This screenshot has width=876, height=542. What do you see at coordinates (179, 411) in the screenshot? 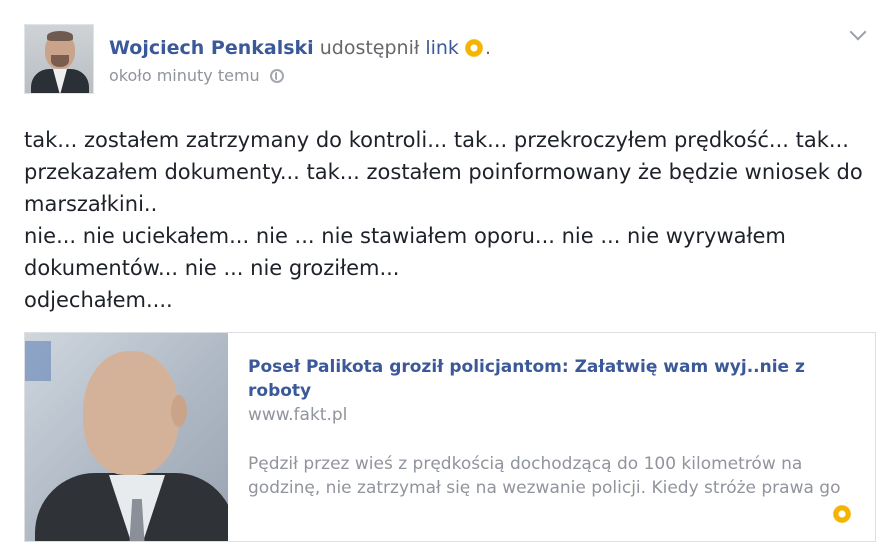
I see `thumbnail-ear` at bounding box center [179, 411].